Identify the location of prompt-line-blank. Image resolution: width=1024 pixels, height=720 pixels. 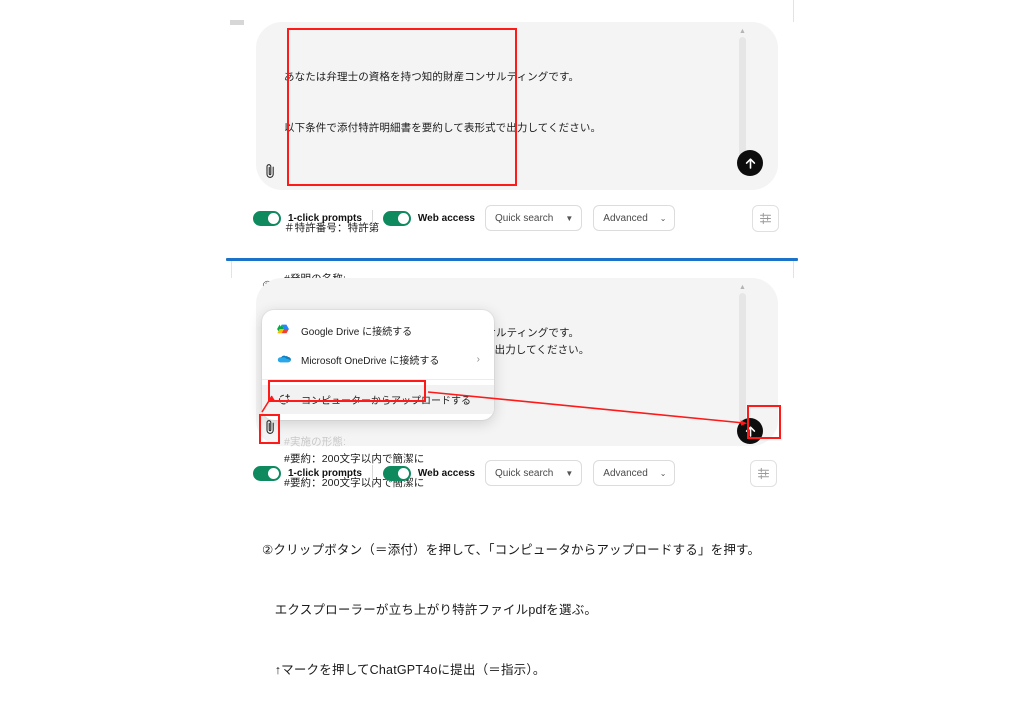
(442, 178).